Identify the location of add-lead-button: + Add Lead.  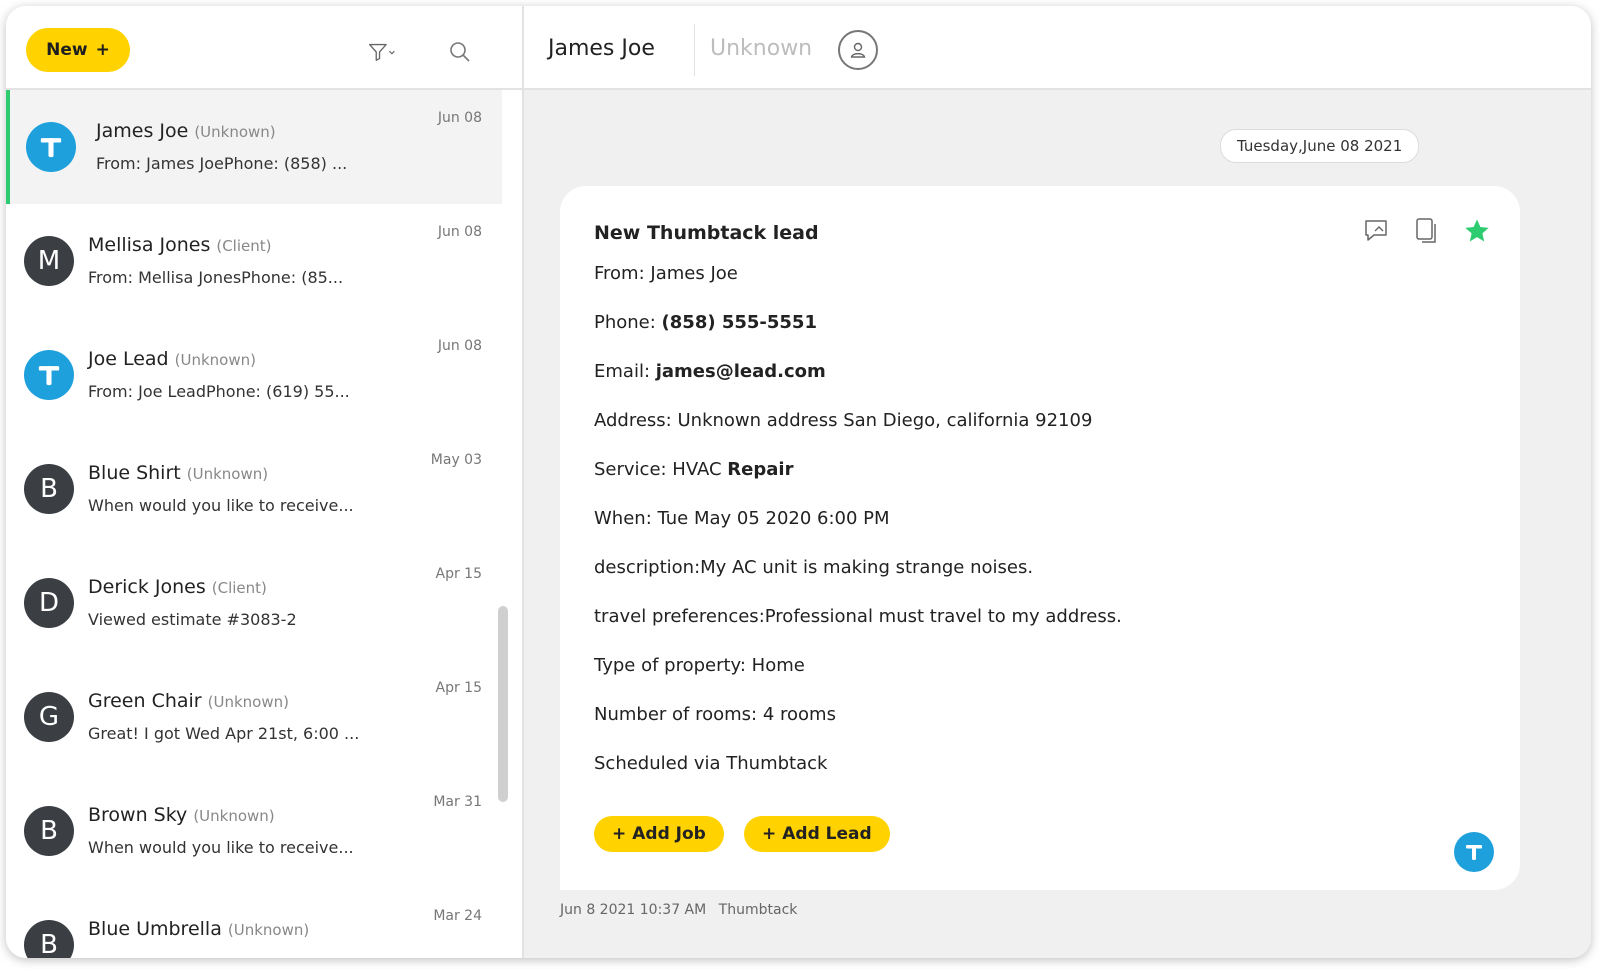
(817, 834).